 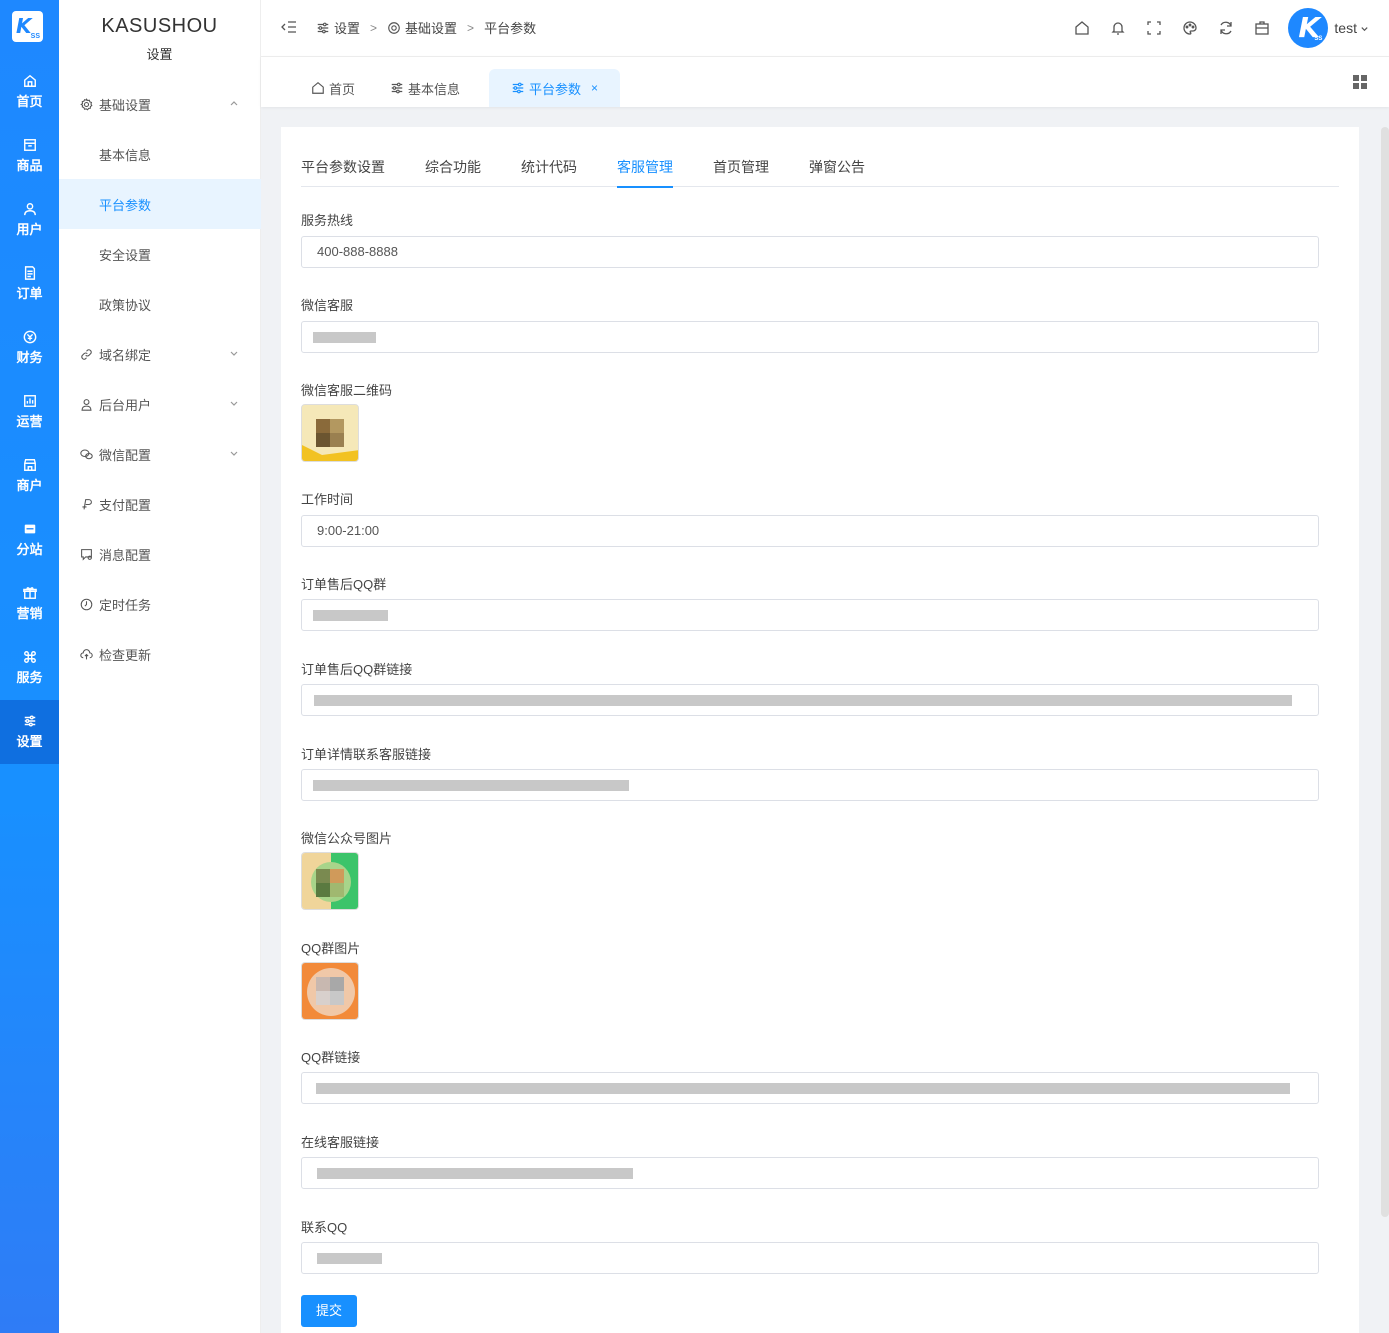 I want to click on submit-button: 提交, so click(x=329, y=1311).